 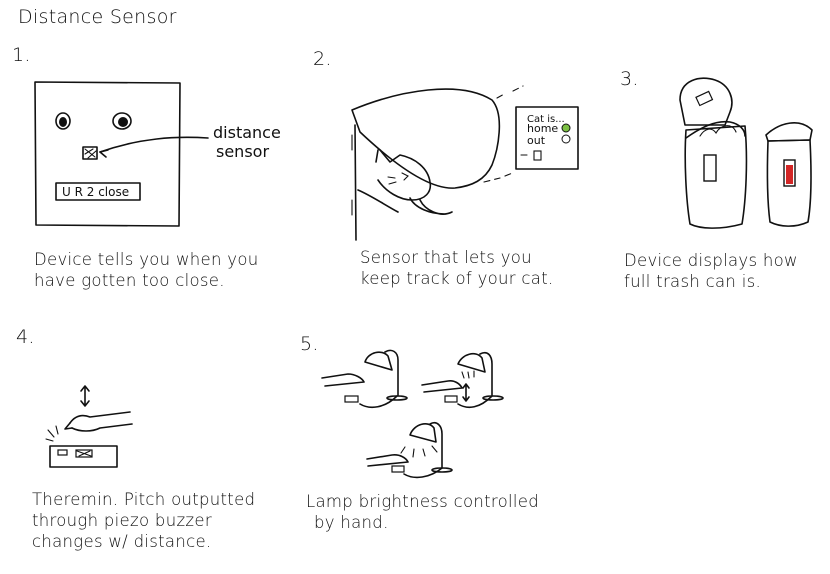 What do you see at coordinates (537, 155) in the screenshot?
I see `sensor-icon` at bounding box center [537, 155].